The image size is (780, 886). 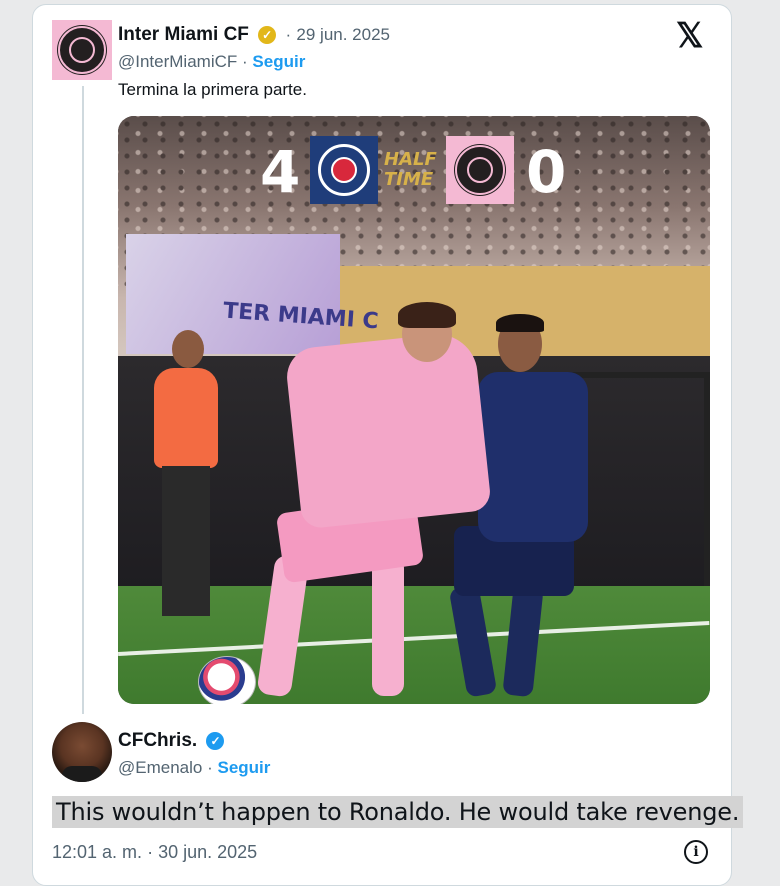 What do you see at coordinates (157, 740) in the screenshot?
I see `reply-author-name: CFChris.` at bounding box center [157, 740].